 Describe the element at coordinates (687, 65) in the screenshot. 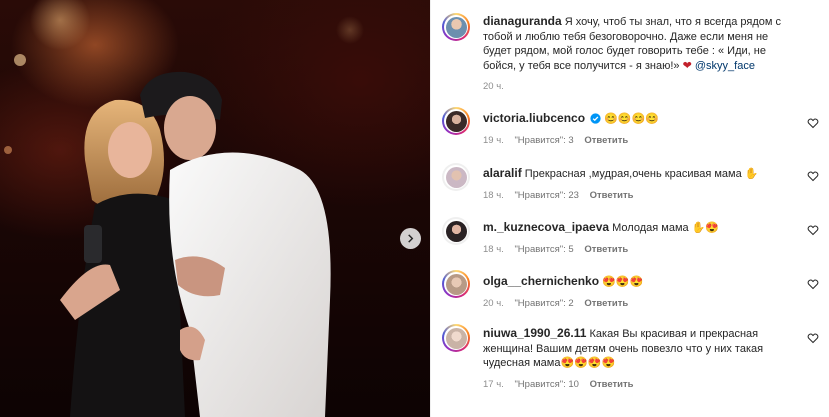

I see `heart-emoji: ❤` at that location.